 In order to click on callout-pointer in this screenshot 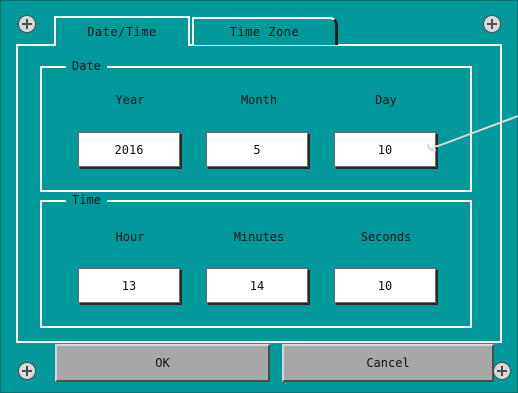, I will do `click(472, 133)`.